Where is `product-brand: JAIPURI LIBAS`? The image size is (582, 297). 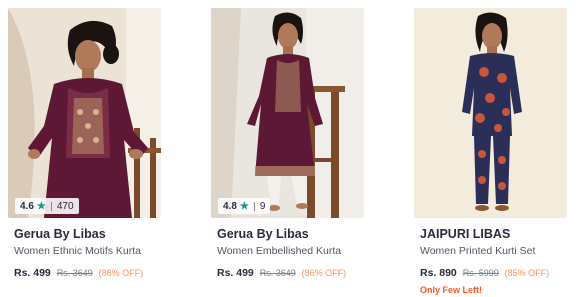
product-brand: JAIPURI LIBAS is located at coordinates (465, 234).